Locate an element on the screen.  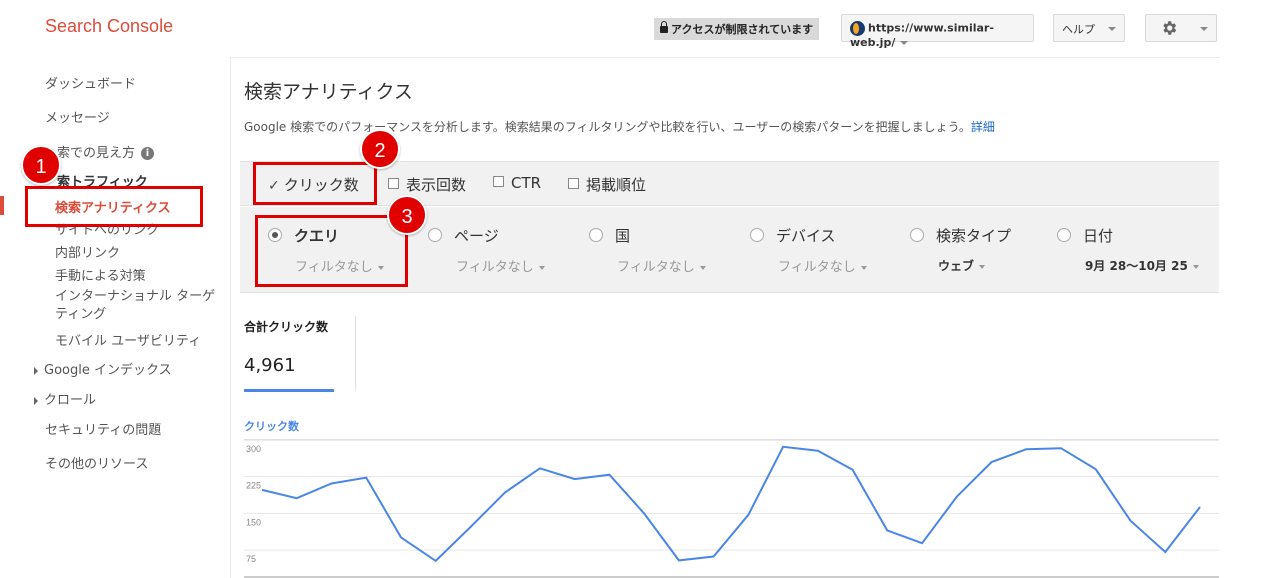
sidebar-item-dashboard: ダッシュボード is located at coordinates (90, 82).